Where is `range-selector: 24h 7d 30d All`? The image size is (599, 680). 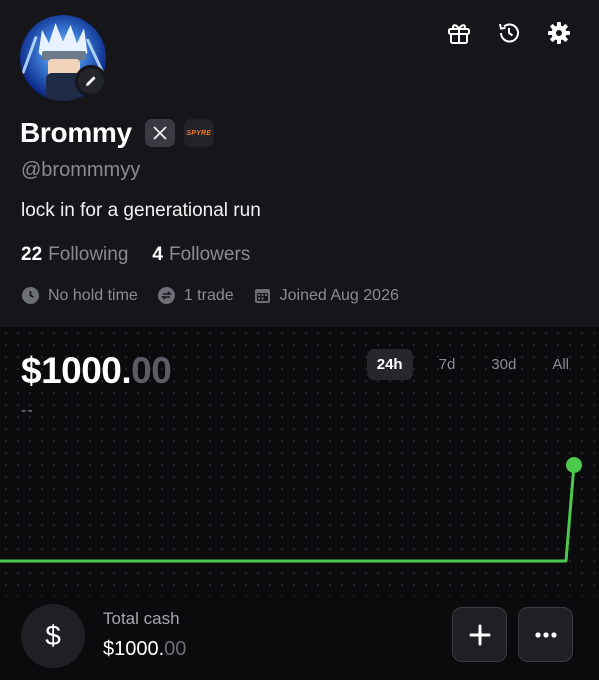
range-selector: 24h 7d 30d All is located at coordinates (465, 364).